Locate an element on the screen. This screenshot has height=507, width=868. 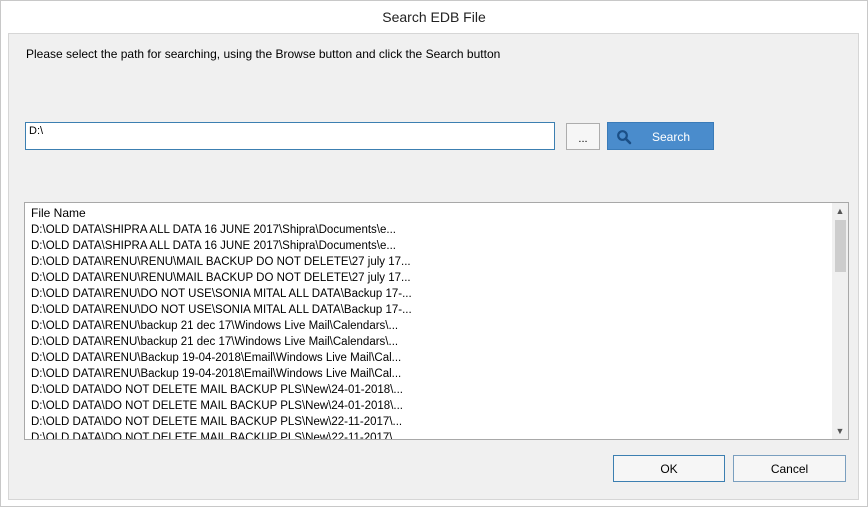
search-button-label: Search is located at coordinates (671, 137).